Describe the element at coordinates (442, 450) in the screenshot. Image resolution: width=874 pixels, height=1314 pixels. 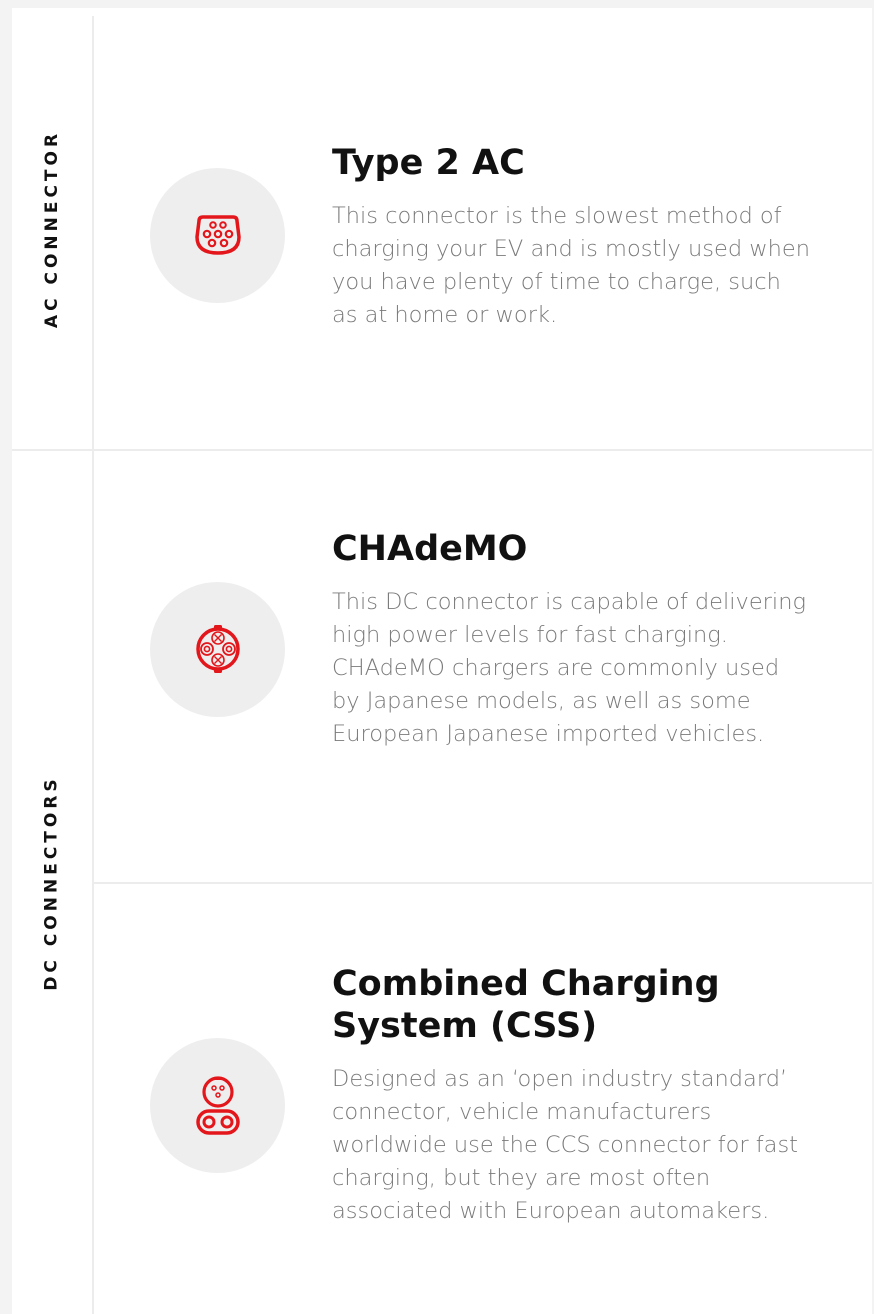
I see `section-divider` at that location.